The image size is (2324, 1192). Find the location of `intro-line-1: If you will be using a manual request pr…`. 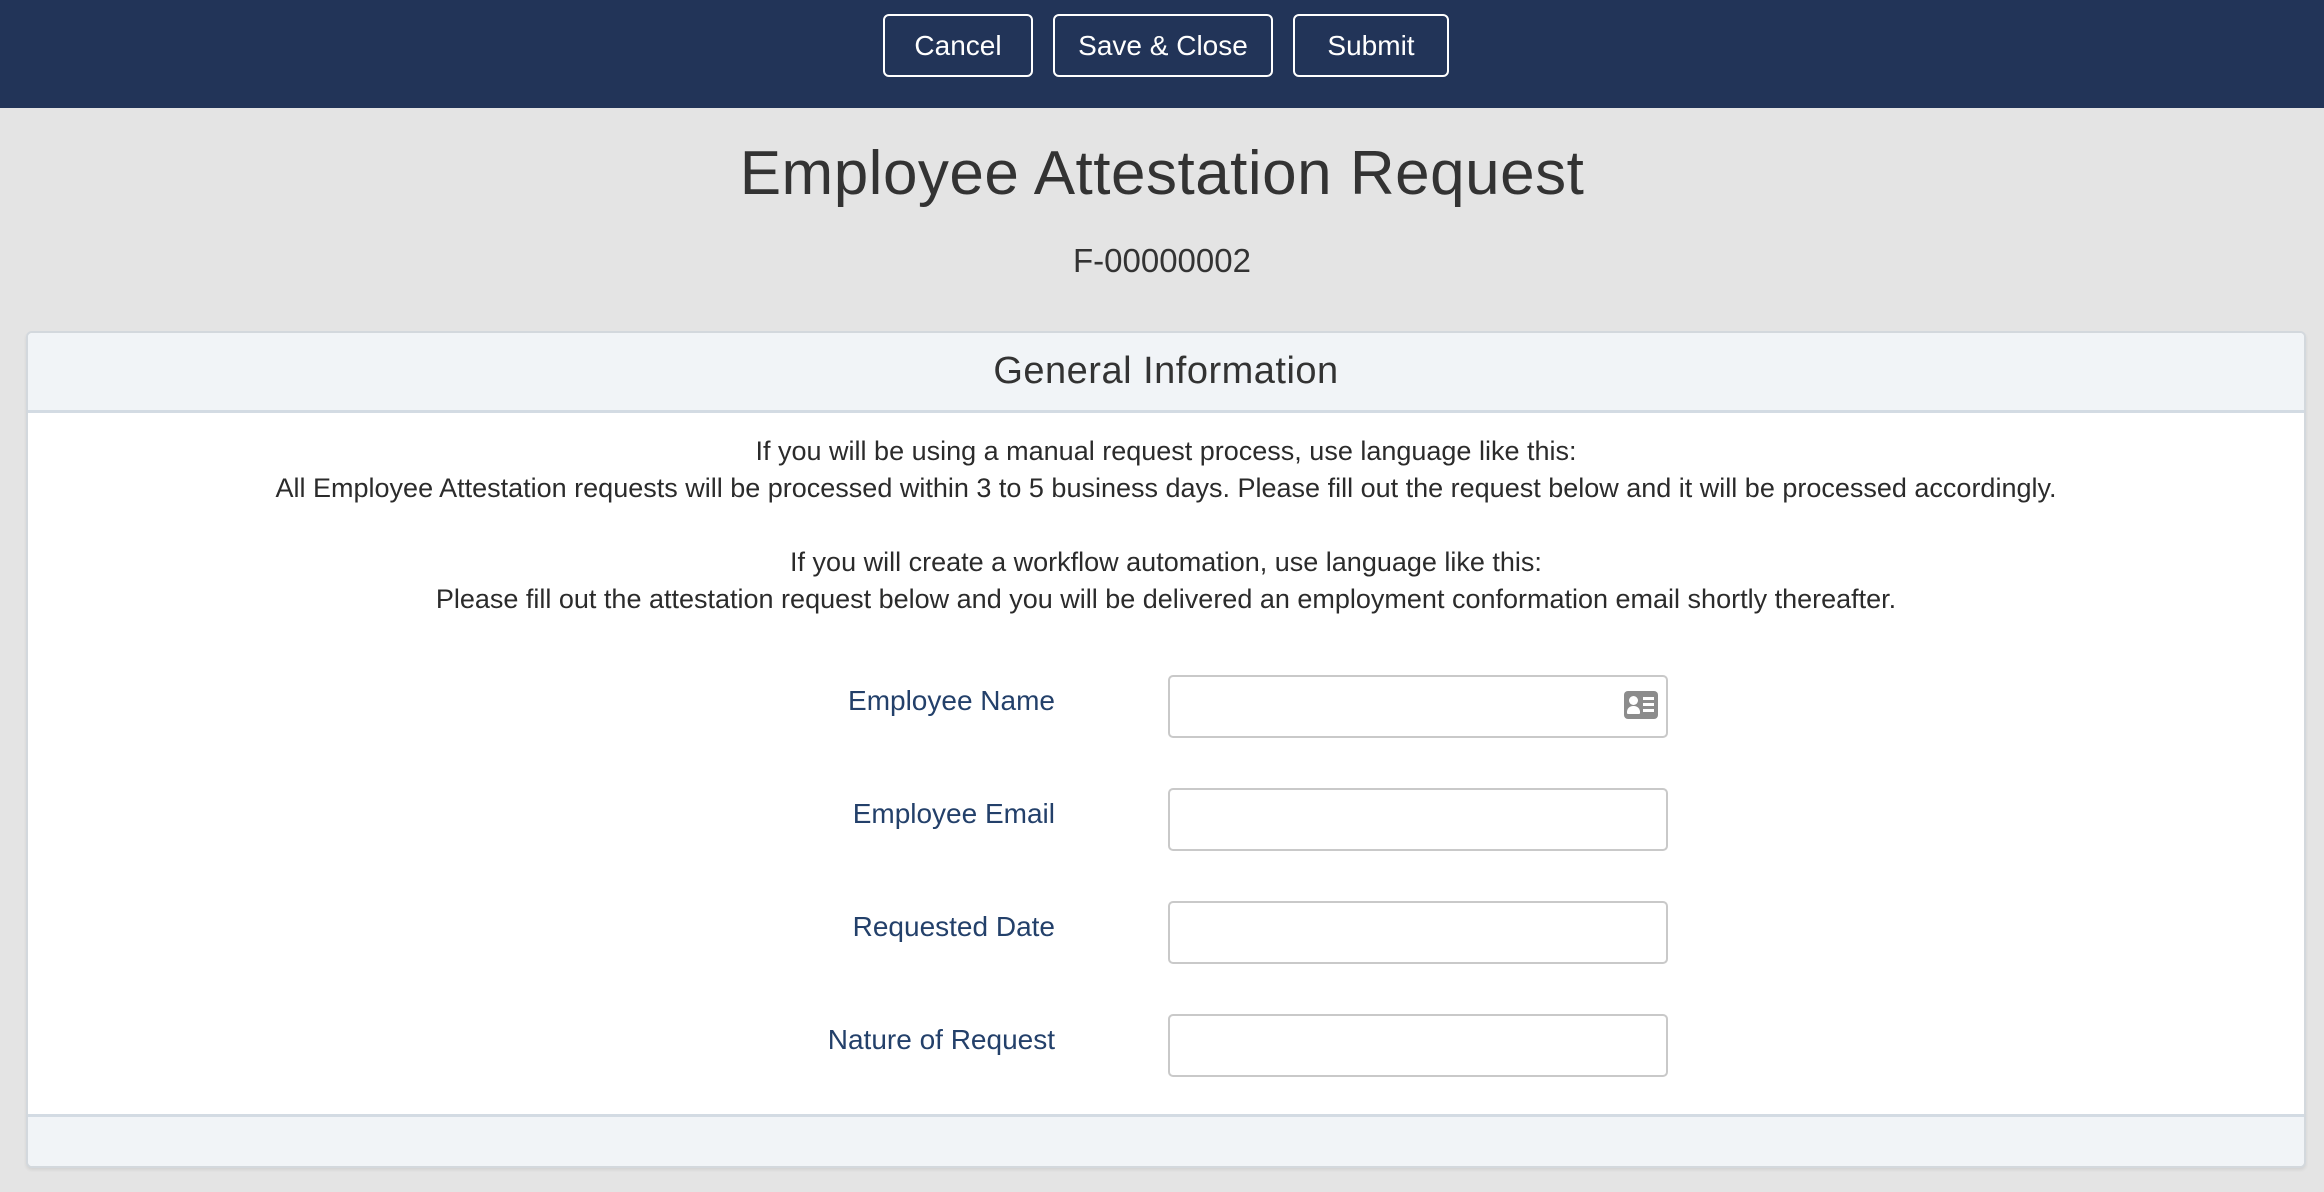

intro-line-1: If you will be using a manual request pr… is located at coordinates (1166, 451).